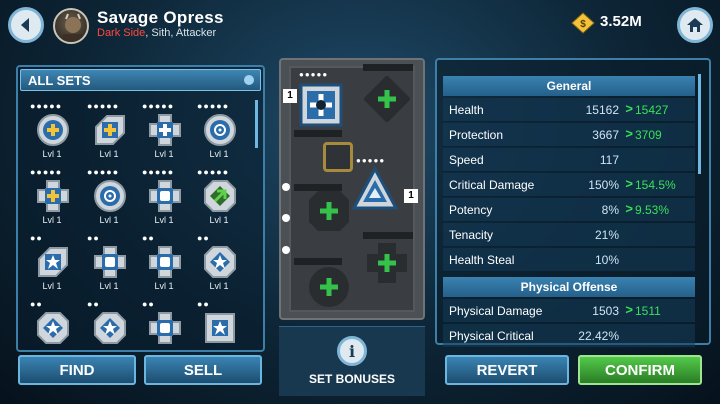 Image resolution: width=720 pixels, height=404 pixels. What do you see at coordinates (140, 80) in the screenshot?
I see `set-filter-dropdown: ALL SETS` at bounding box center [140, 80].